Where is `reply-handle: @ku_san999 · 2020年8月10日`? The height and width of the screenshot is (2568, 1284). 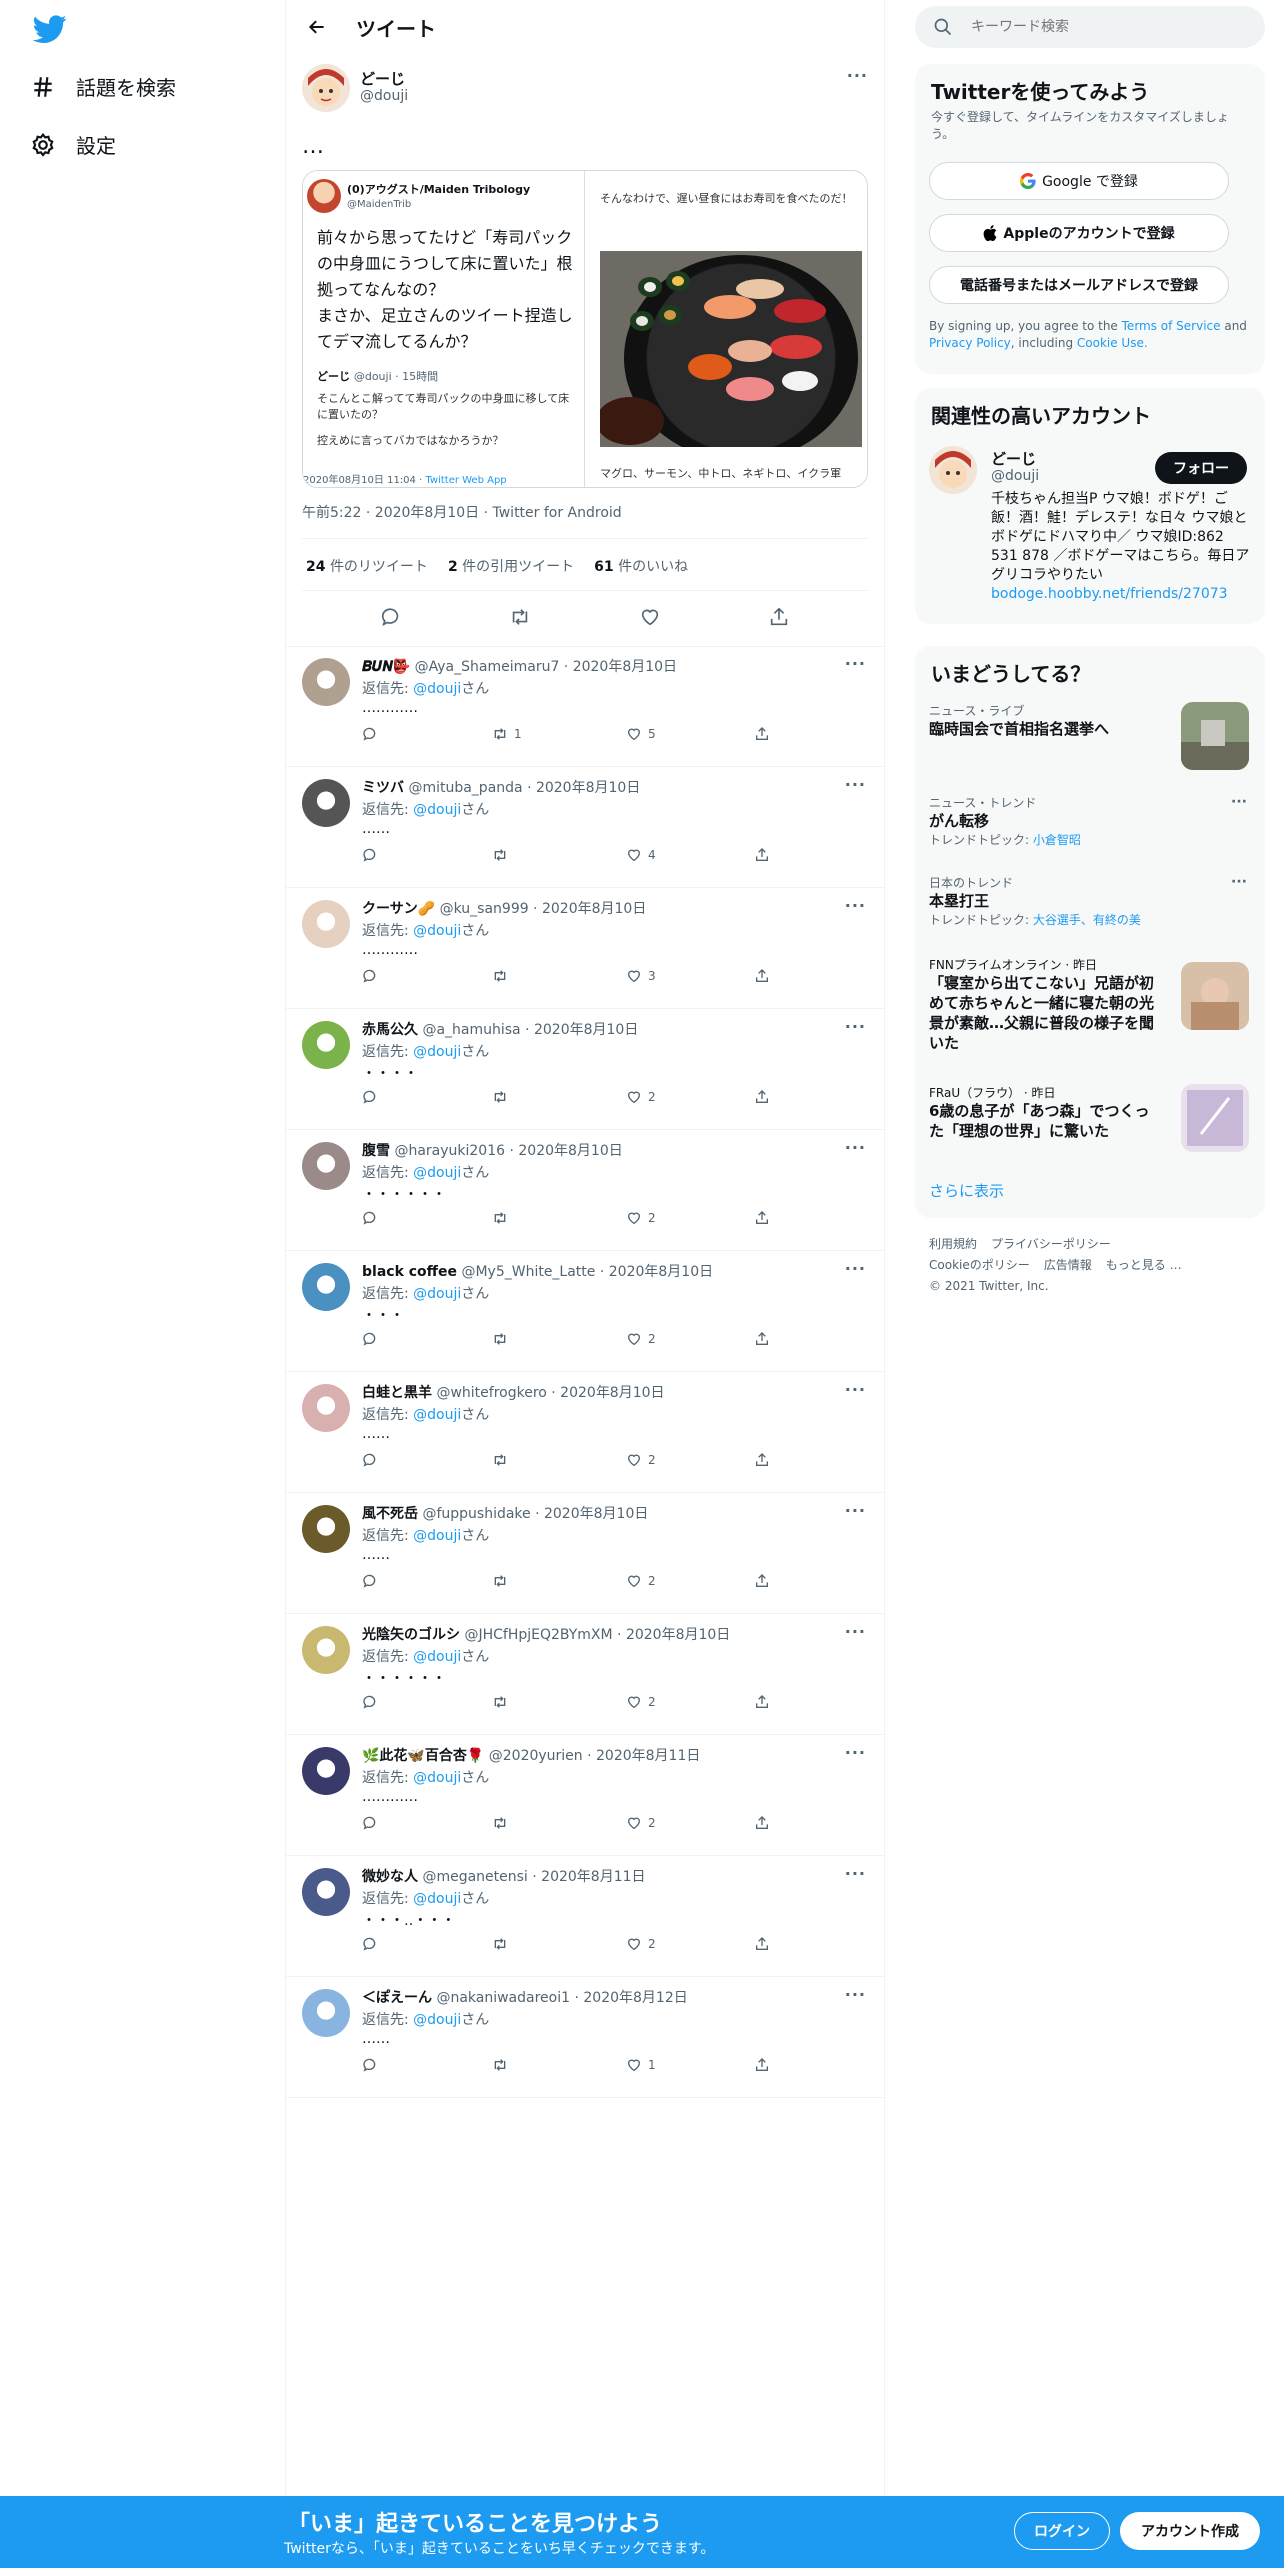 reply-handle: @ku_san999 · 2020年8月10日 is located at coordinates (543, 909).